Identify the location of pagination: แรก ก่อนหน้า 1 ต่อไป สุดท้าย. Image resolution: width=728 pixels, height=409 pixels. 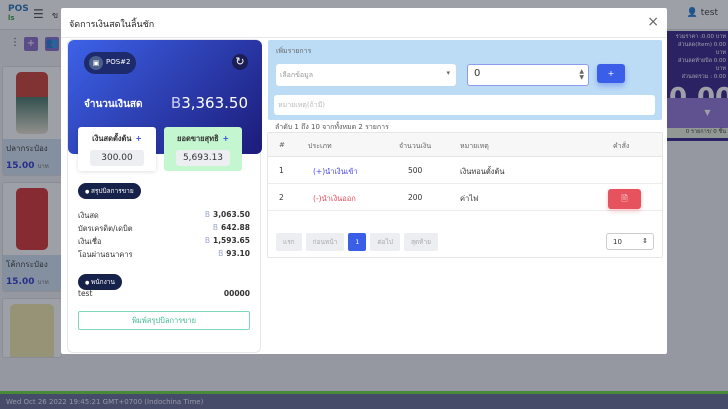
(357, 242).